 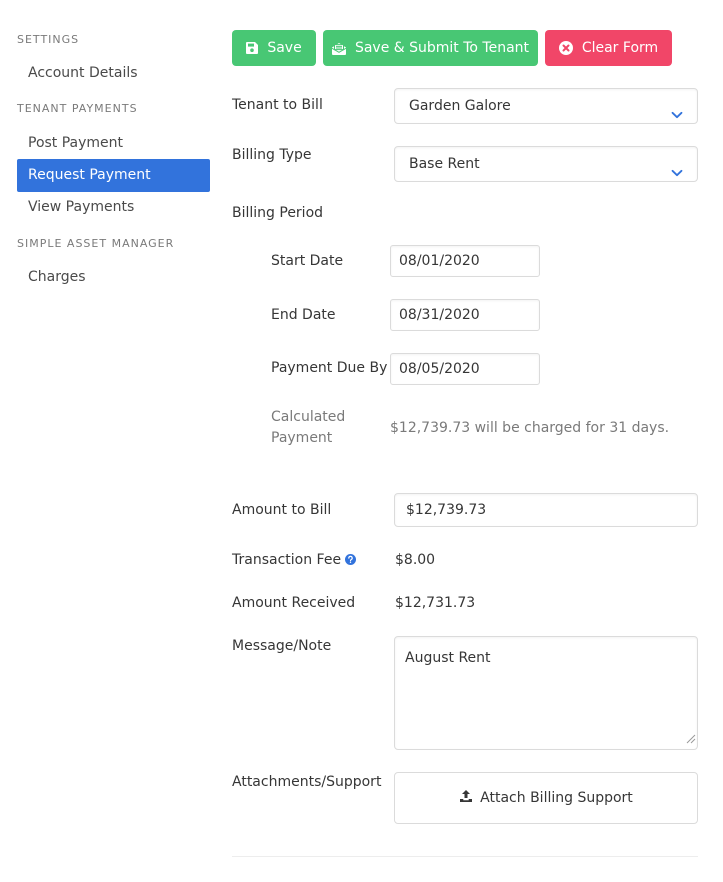 I want to click on billing-type-select: Base Rent, so click(x=546, y=164).